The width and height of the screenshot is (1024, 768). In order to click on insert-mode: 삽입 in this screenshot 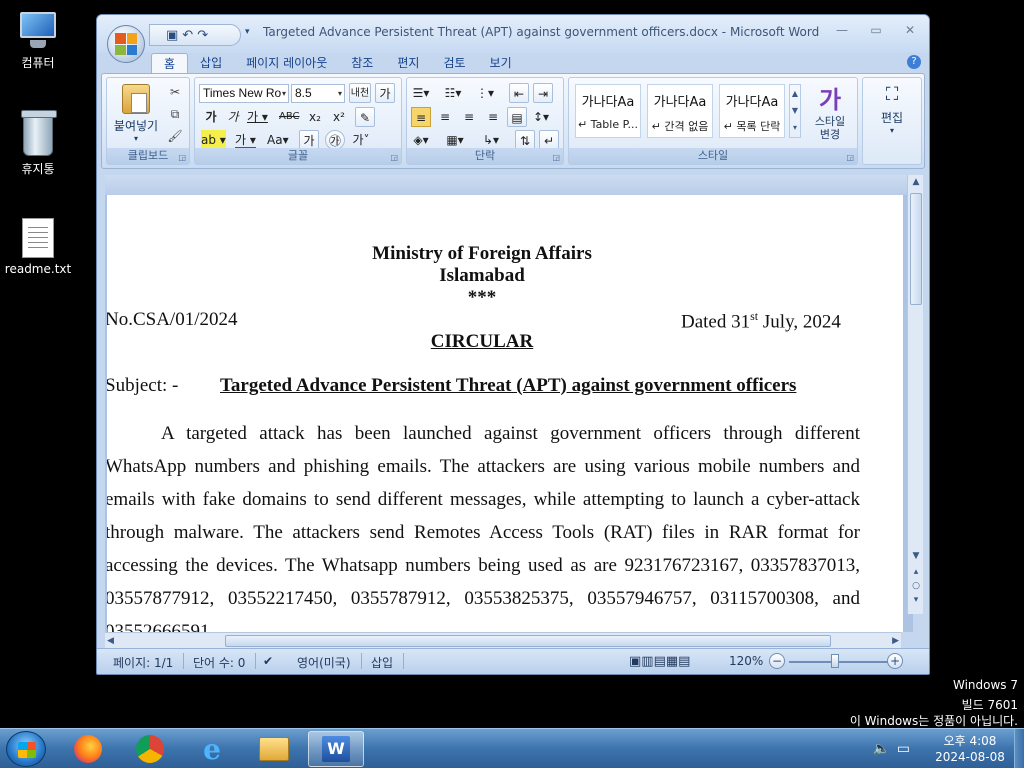, I will do `click(382, 662)`.